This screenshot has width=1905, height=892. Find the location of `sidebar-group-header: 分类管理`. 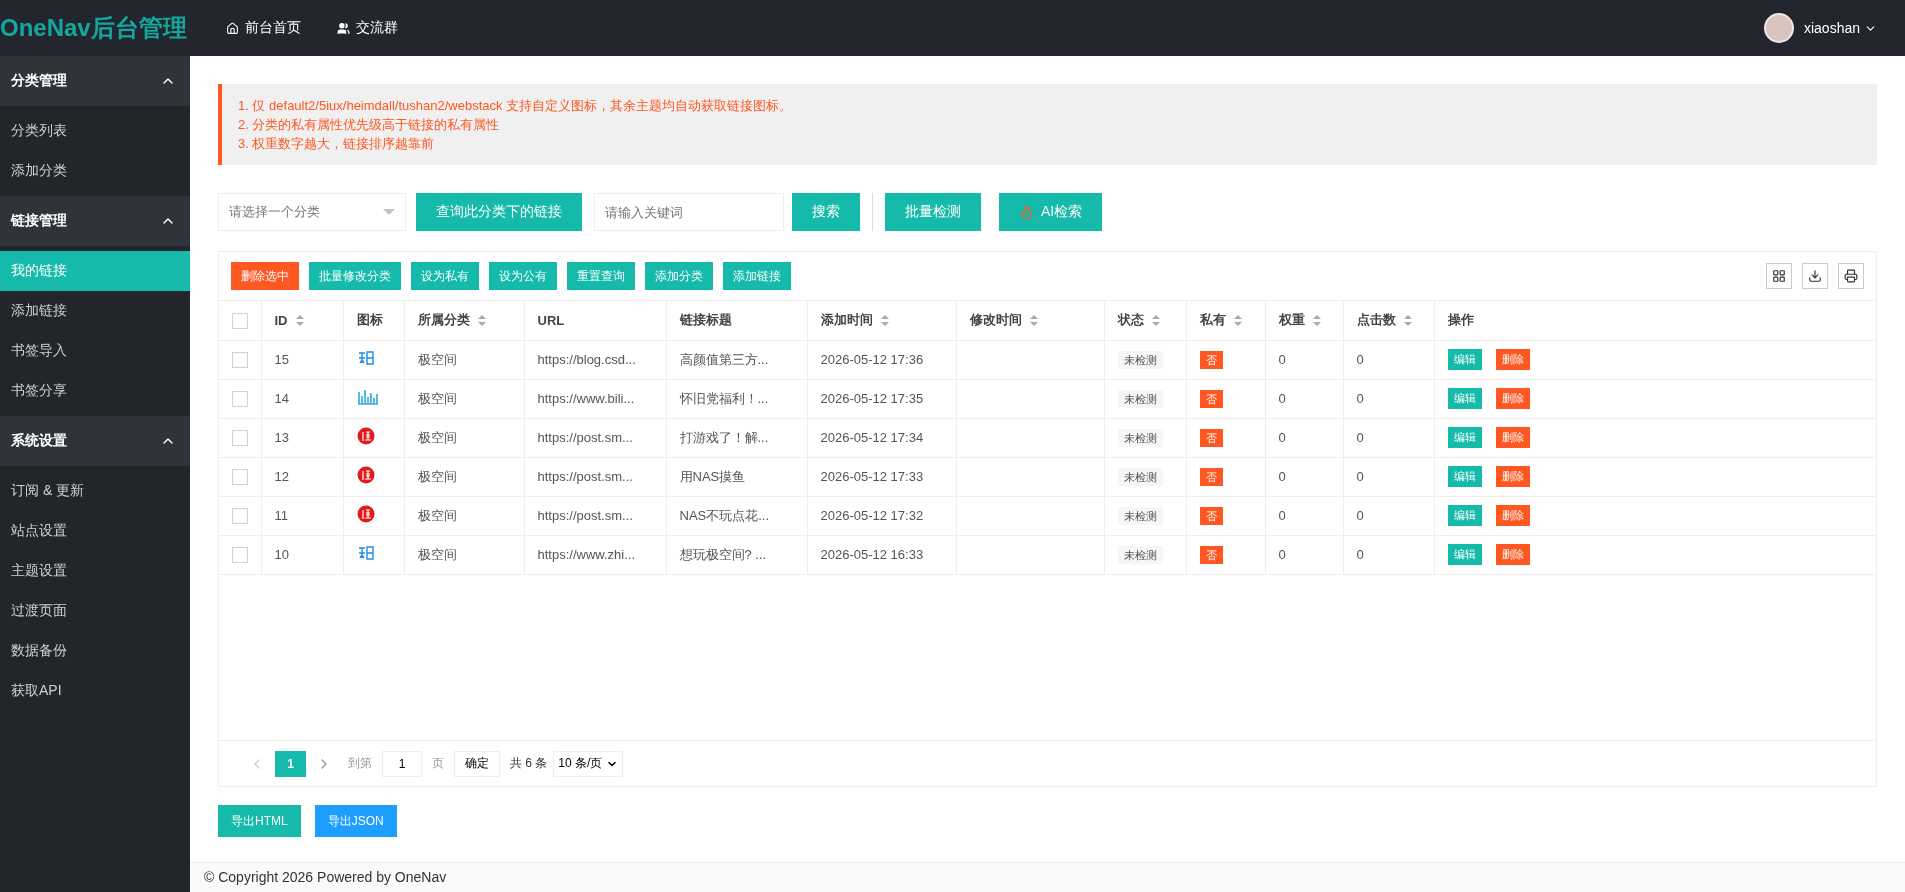

sidebar-group-header: 分类管理 is located at coordinates (95, 81).